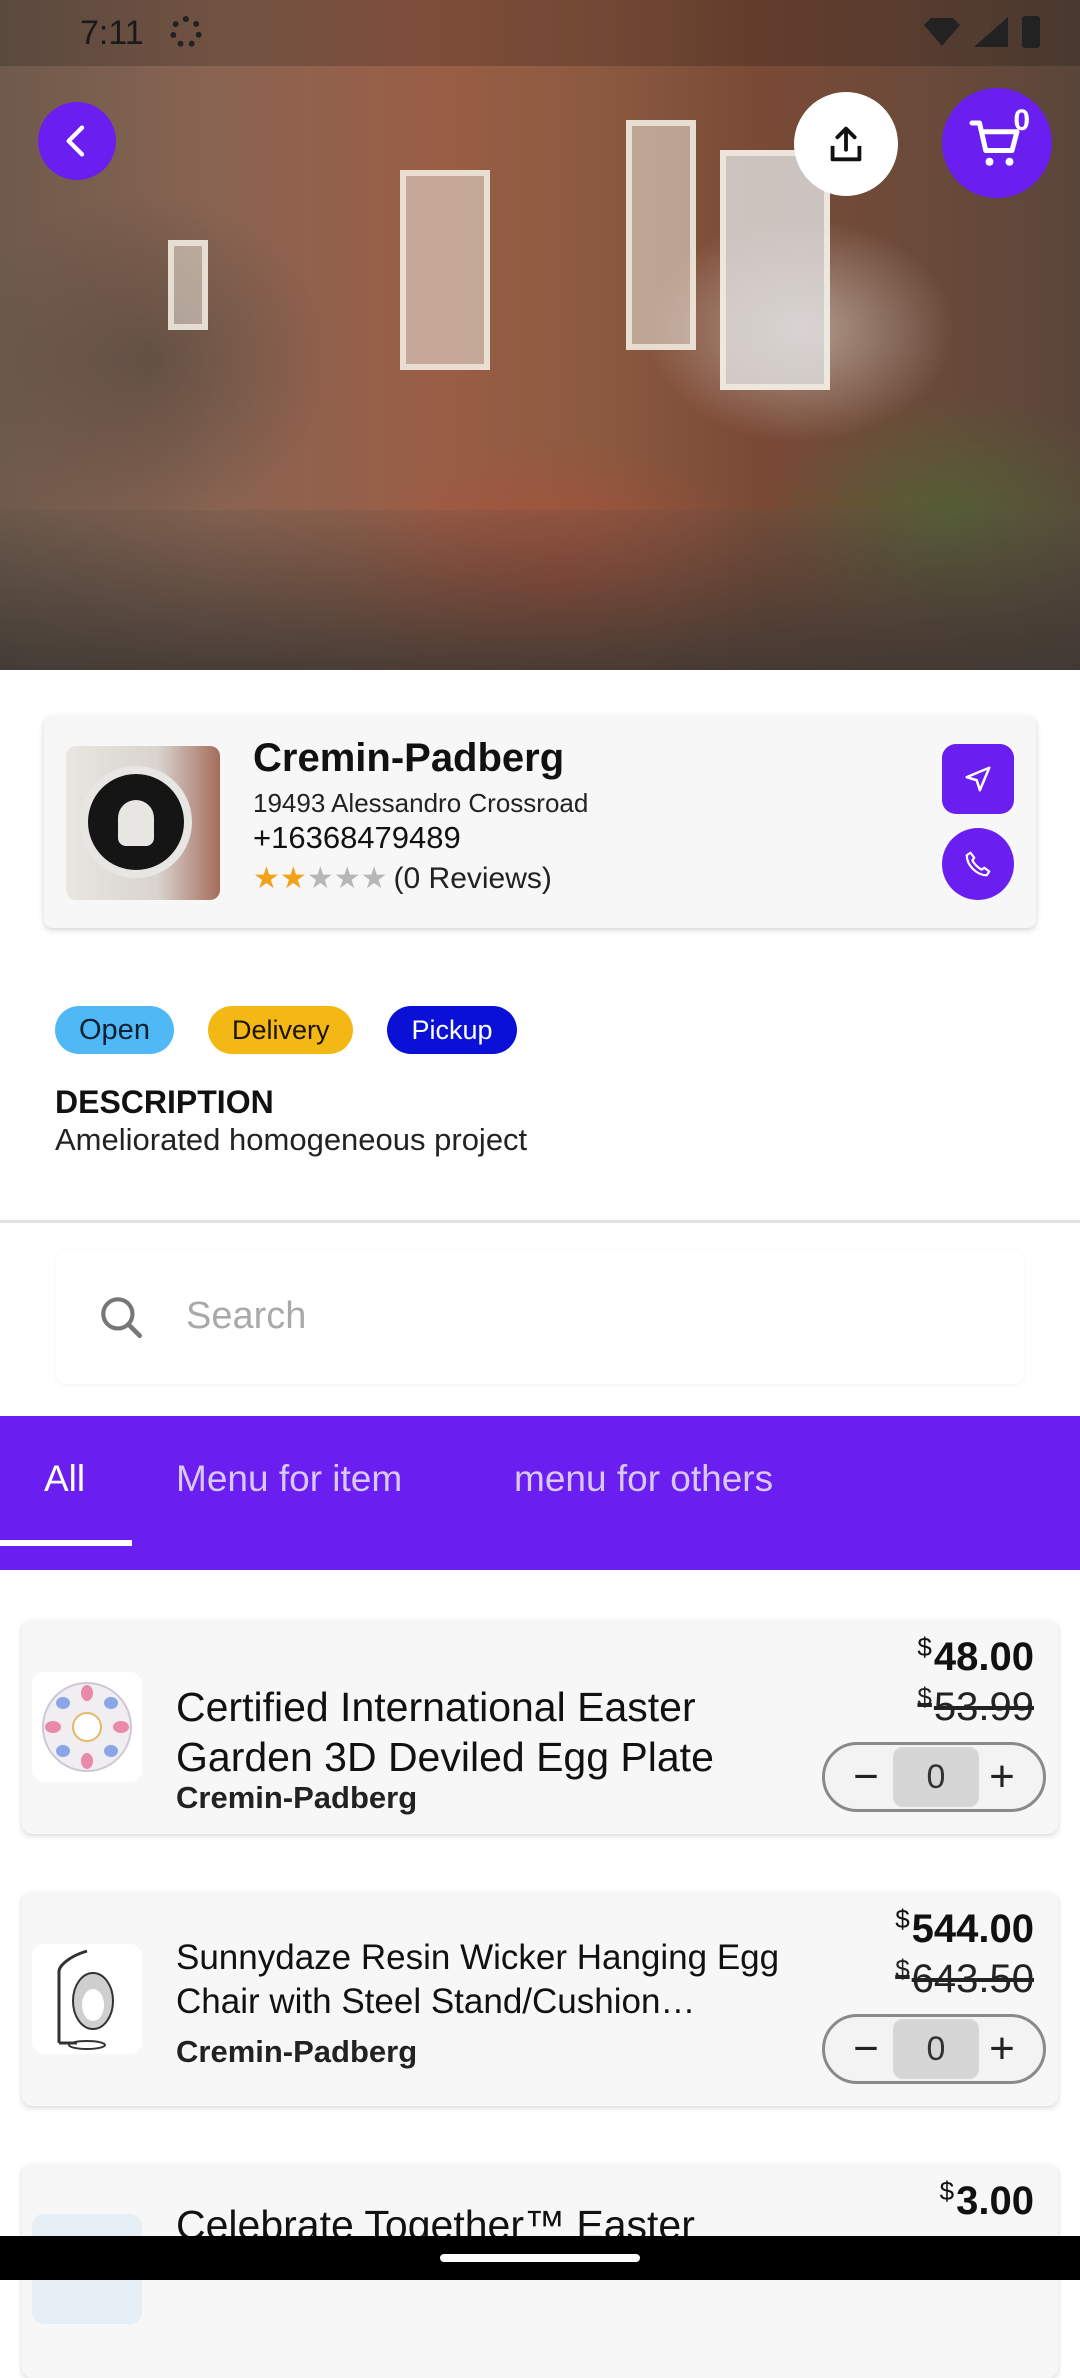  Describe the element at coordinates (66, 1543) in the screenshot. I see `active-tab-indicator` at that location.